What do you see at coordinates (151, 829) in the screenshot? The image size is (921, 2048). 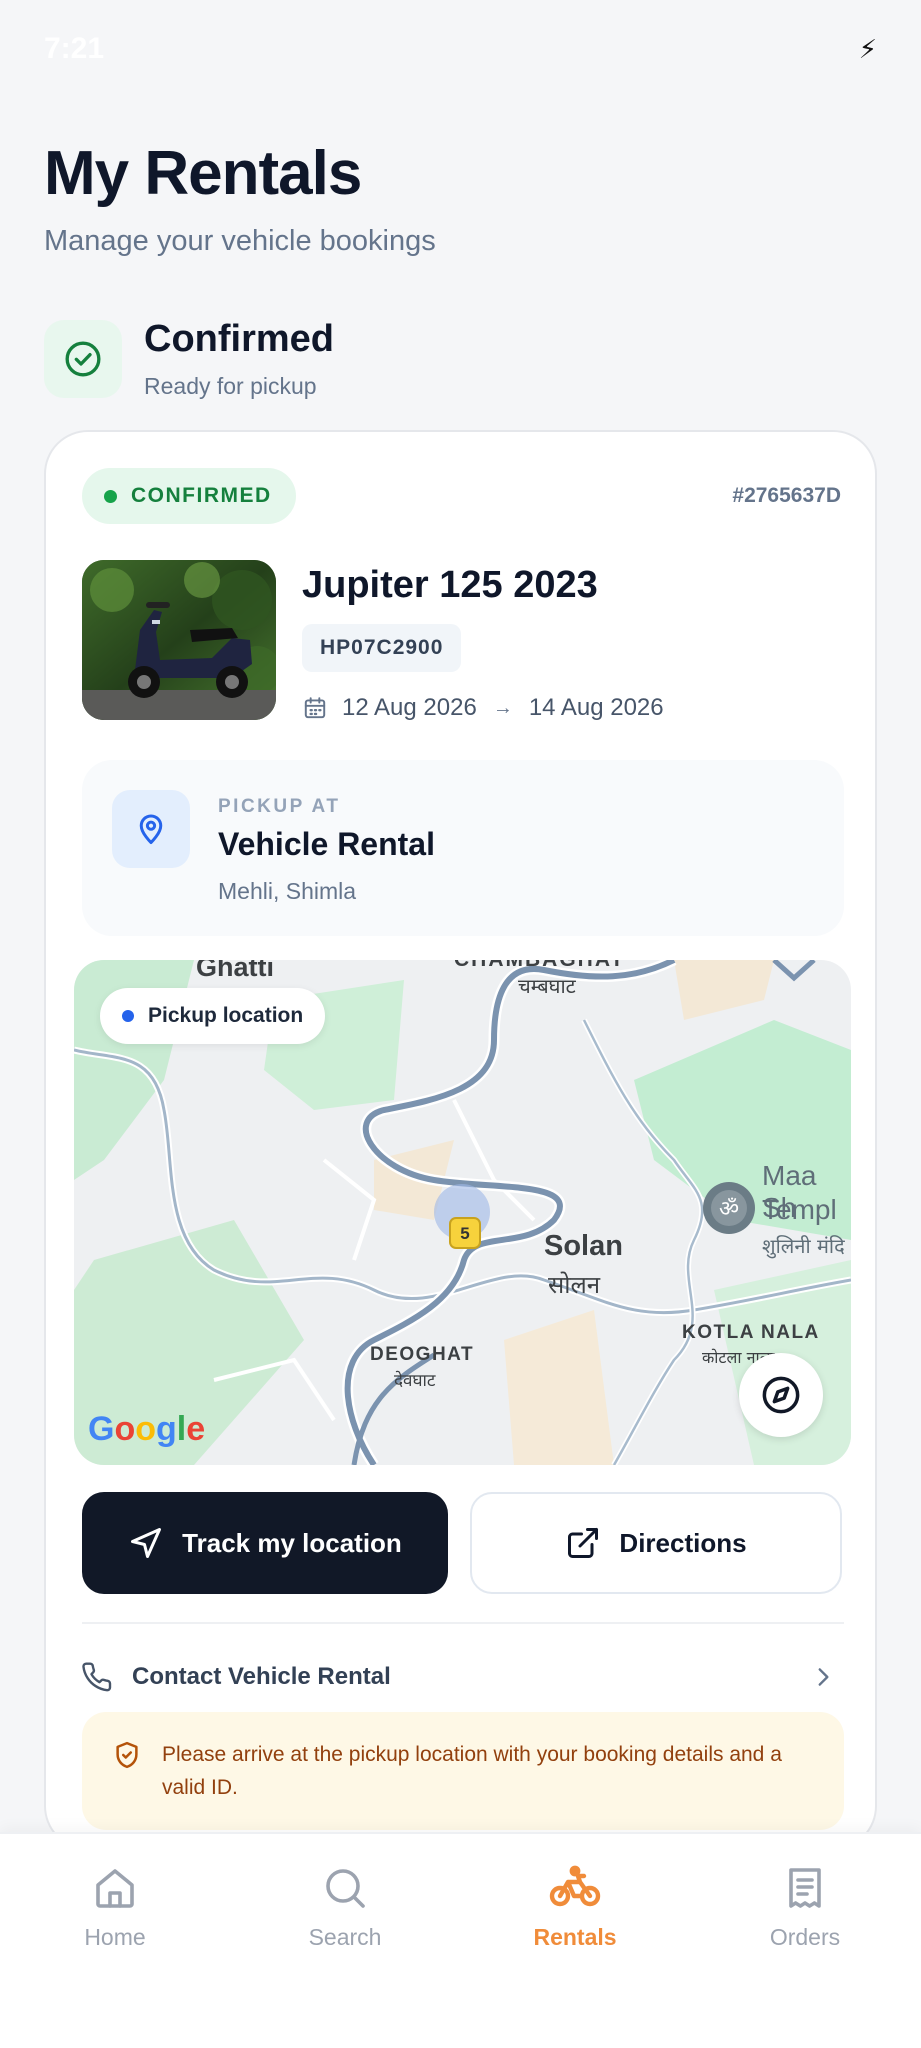 I see `location-pin-icon` at bounding box center [151, 829].